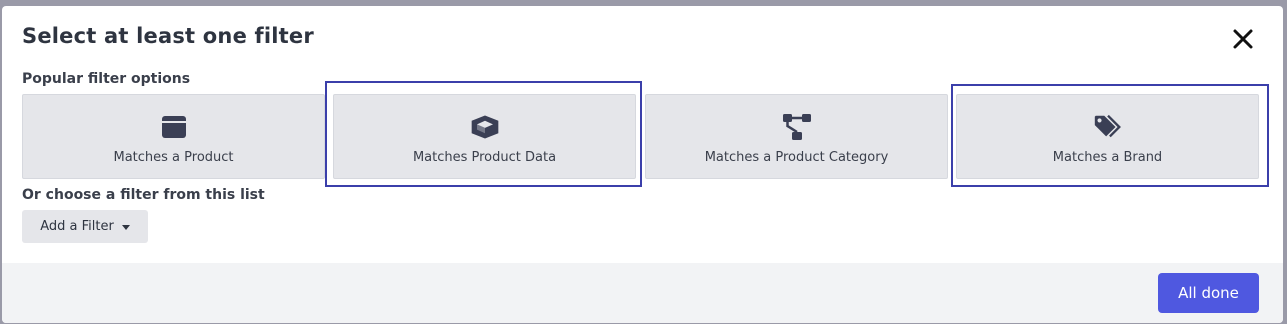 The height and width of the screenshot is (324, 1287). What do you see at coordinates (1107, 157) in the screenshot?
I see `filter-card-label: Matches a Brand` at bounding box center [1107, 157].